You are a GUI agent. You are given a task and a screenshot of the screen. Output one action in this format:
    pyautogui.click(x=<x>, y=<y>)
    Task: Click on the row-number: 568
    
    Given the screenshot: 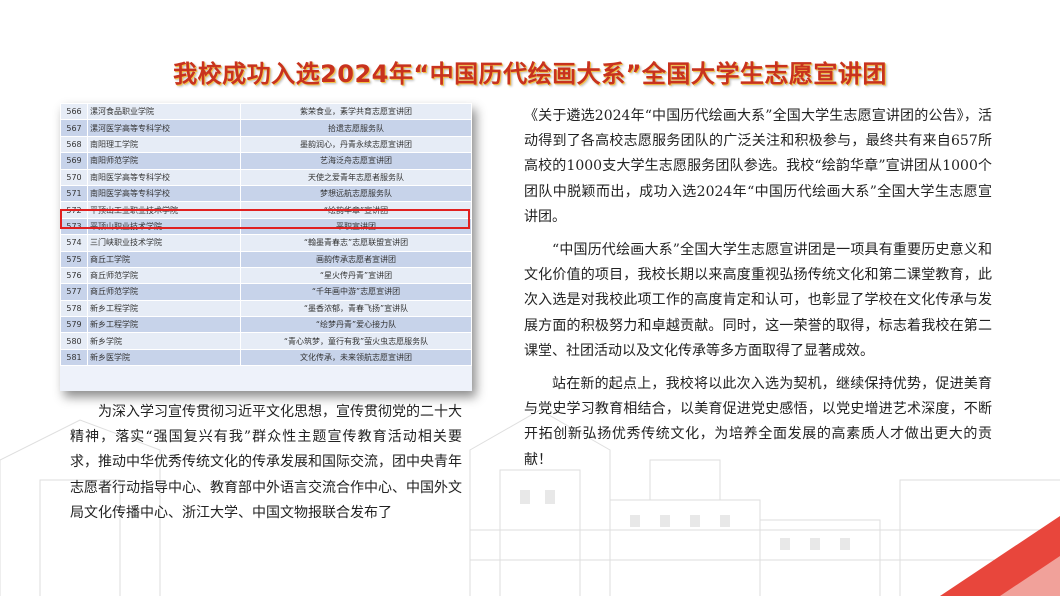 What is the action you would take?
    pyautogui.click(x=74, y=144)
    